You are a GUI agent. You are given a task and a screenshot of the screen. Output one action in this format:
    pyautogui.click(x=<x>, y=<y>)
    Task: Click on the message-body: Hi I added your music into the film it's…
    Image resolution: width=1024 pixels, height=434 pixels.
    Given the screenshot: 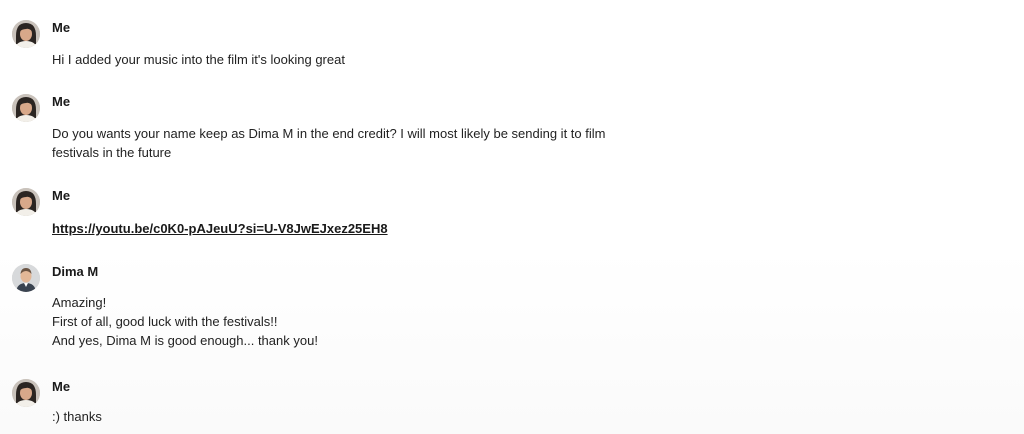 What is the action you would take?
    pyautogui.click(x=372, y=59)
    